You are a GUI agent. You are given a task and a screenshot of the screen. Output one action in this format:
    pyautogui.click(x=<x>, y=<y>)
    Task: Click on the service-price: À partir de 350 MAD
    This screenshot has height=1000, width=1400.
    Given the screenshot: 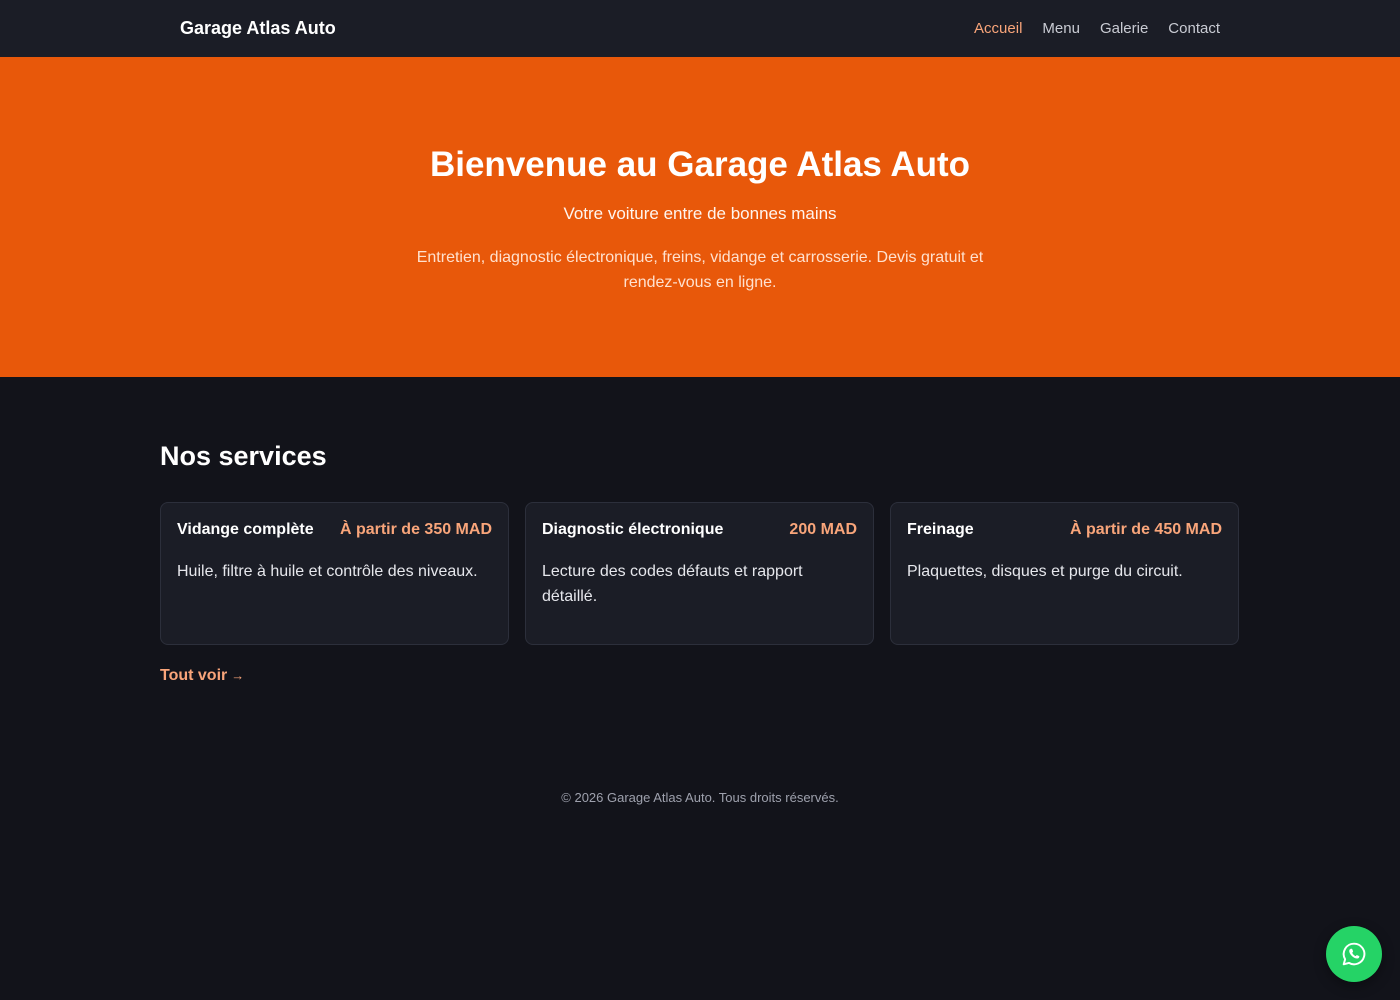 What is the action you would take?
    pyautogui.click(x=415, y=529)
    